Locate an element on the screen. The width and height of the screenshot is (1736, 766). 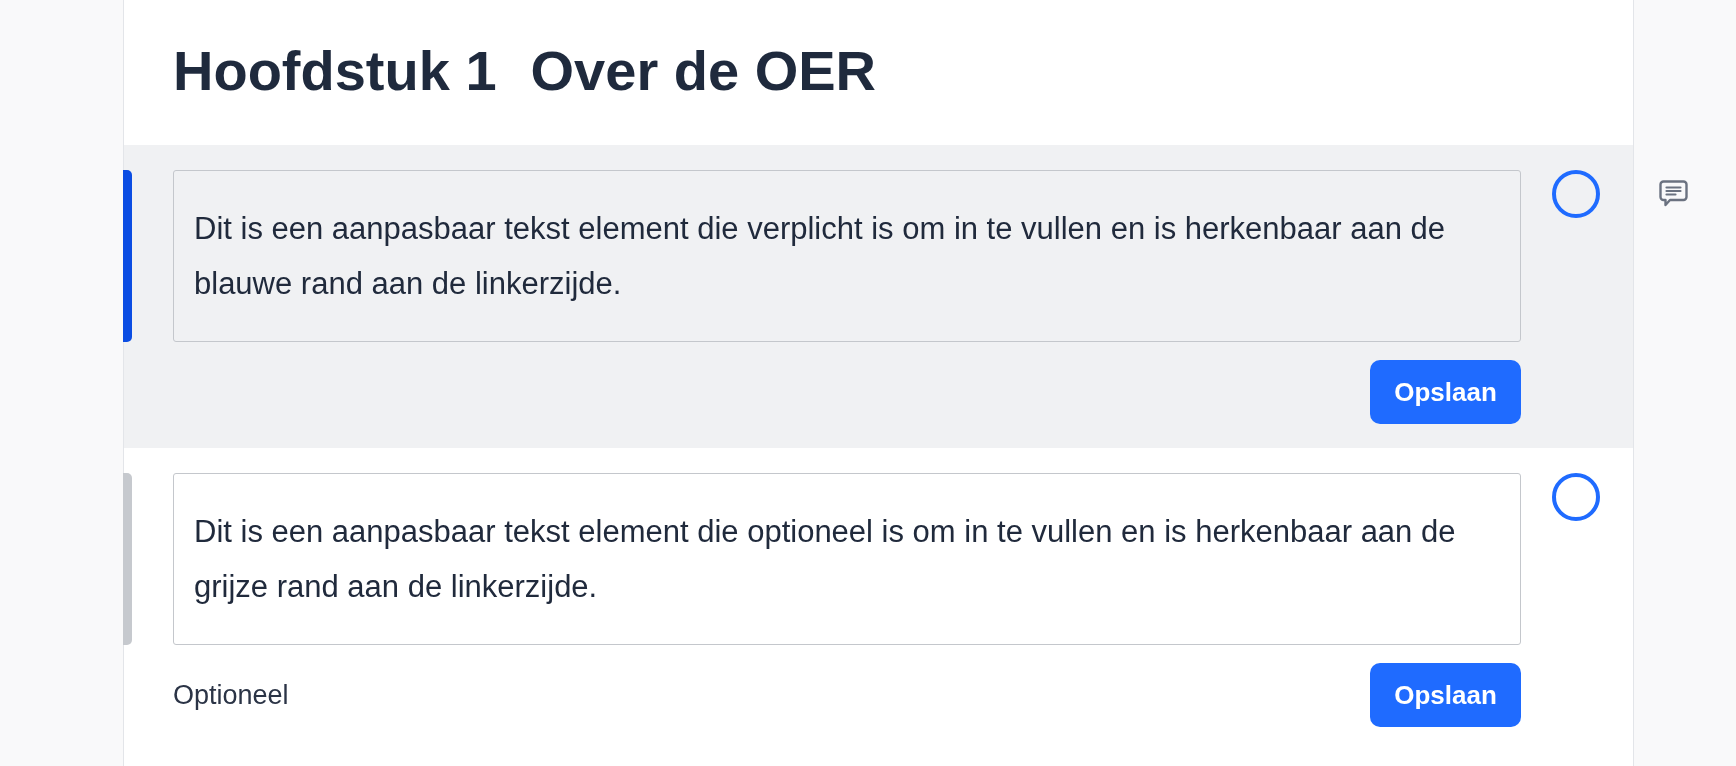
comment-icon is located at coordinates (1673, 193).